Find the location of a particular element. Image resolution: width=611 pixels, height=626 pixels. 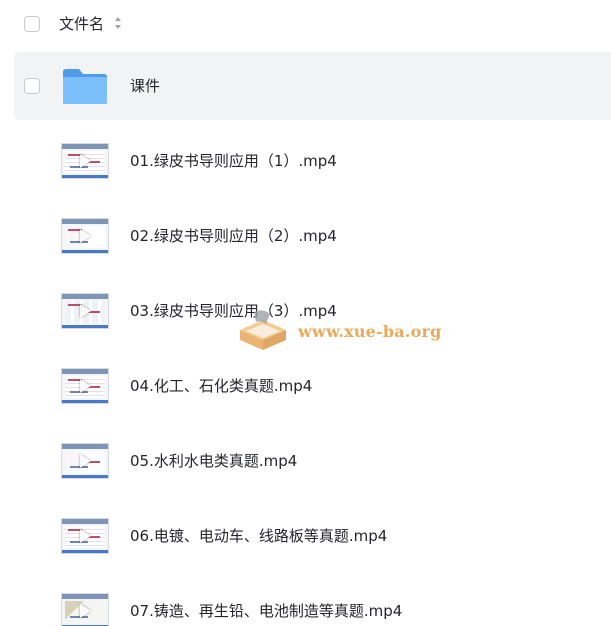

folder-icon is located at coordinates (85, 86).